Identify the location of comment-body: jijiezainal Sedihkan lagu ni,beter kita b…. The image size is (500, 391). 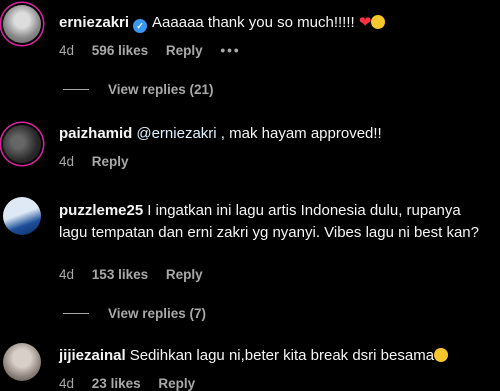
(274, 356).